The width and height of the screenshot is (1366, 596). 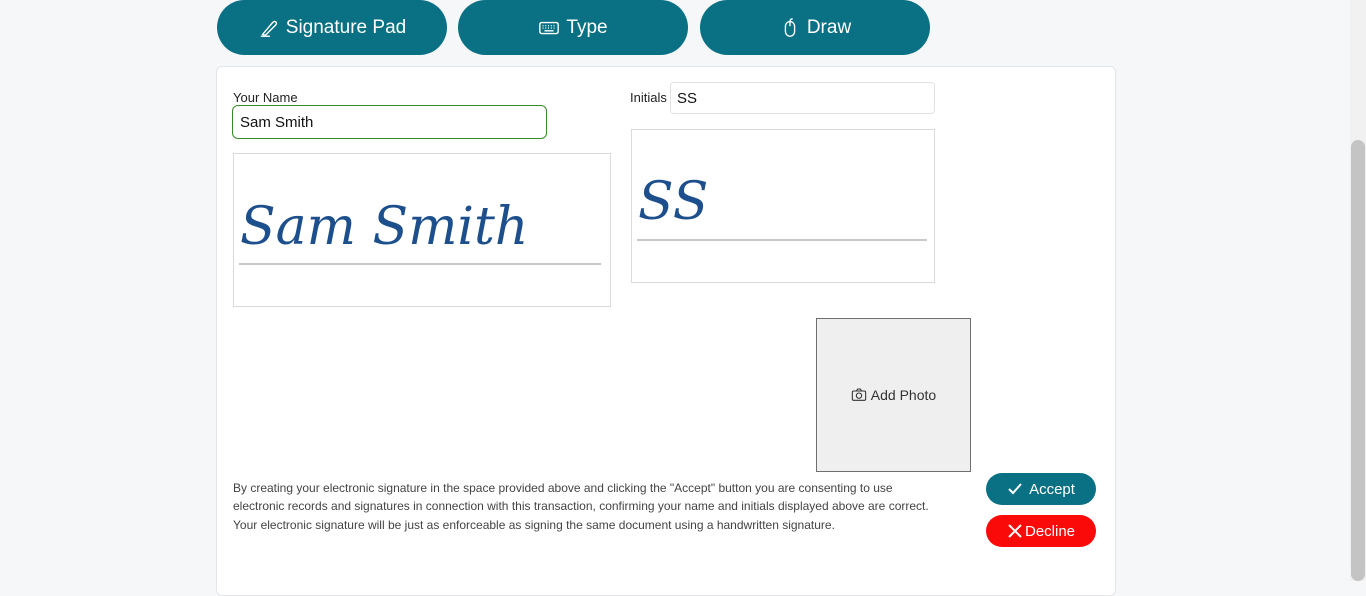 What do you see at coordinates (346, 27) in the screenshot?
I see `tab-label: Signature Pad` at bounding box center [346, 27].